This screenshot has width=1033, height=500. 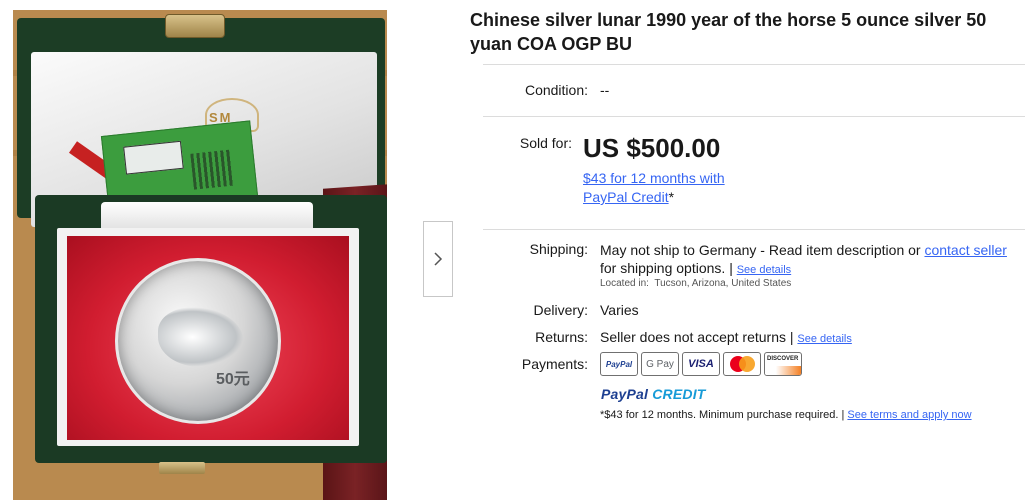 I want to click on returns-label: Returns:, so click(x=561, y=337).